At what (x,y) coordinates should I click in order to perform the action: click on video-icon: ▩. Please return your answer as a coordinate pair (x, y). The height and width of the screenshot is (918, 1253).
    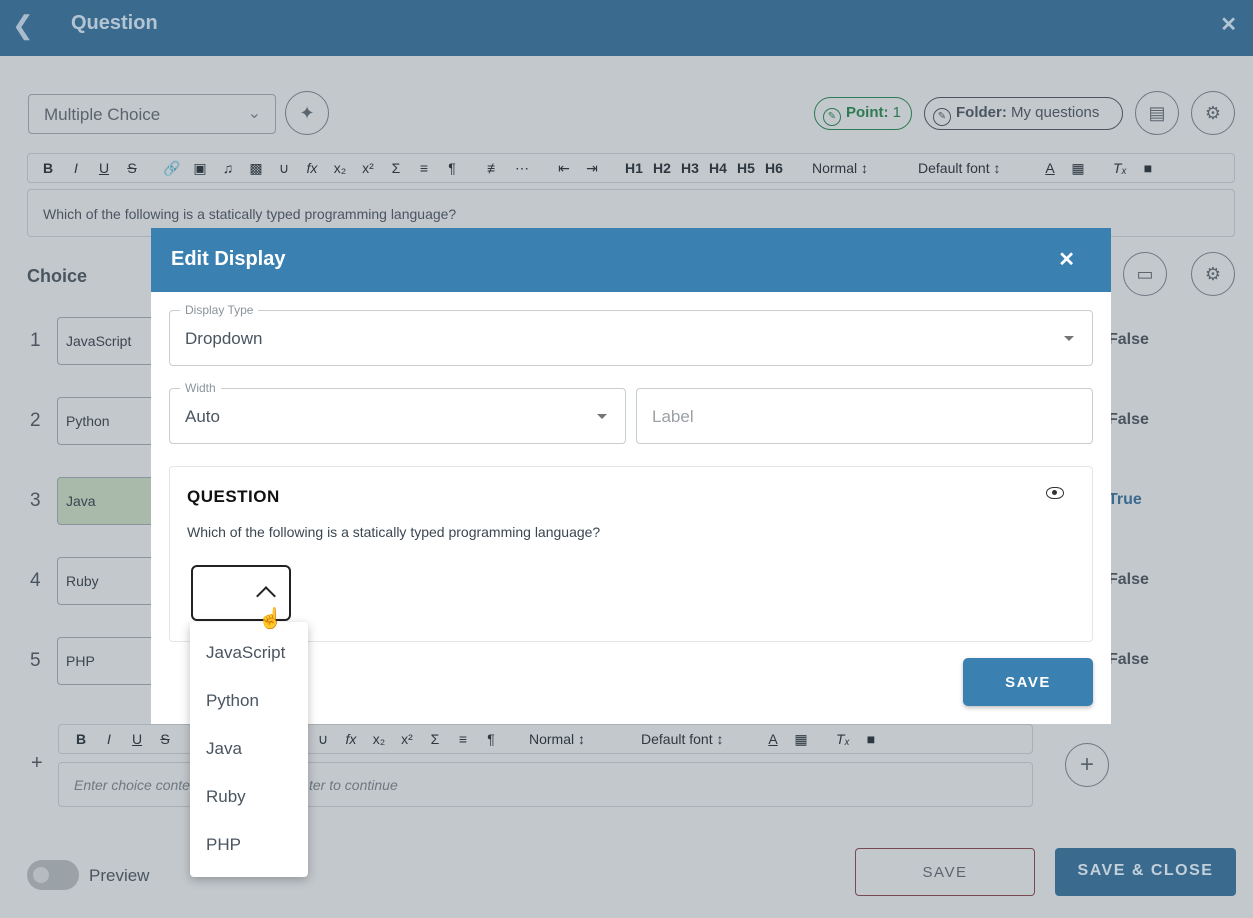
    Looking at the image, I should click on (256, 168).